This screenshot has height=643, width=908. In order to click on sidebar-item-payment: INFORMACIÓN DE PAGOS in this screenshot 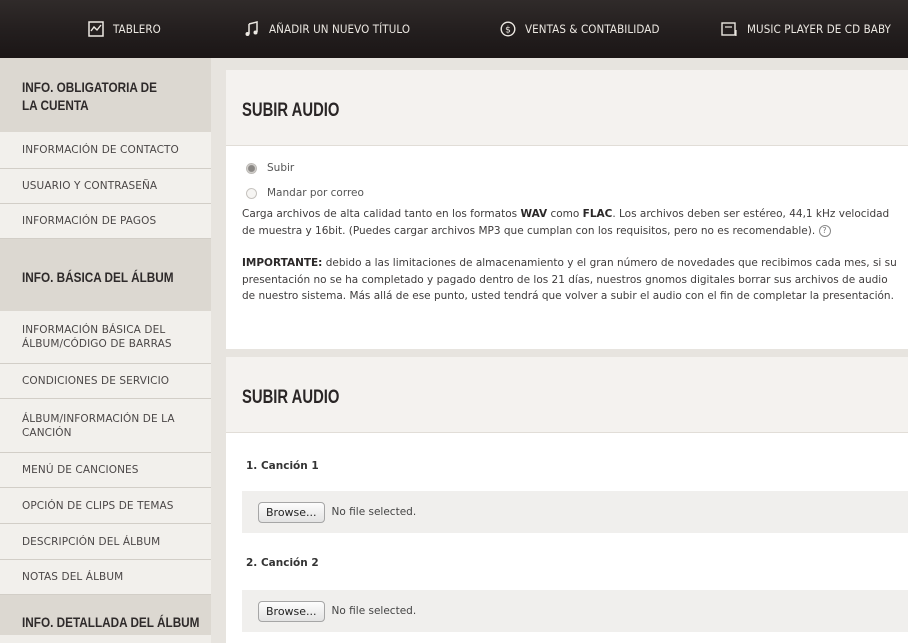, I will do `click(105, 221)`.